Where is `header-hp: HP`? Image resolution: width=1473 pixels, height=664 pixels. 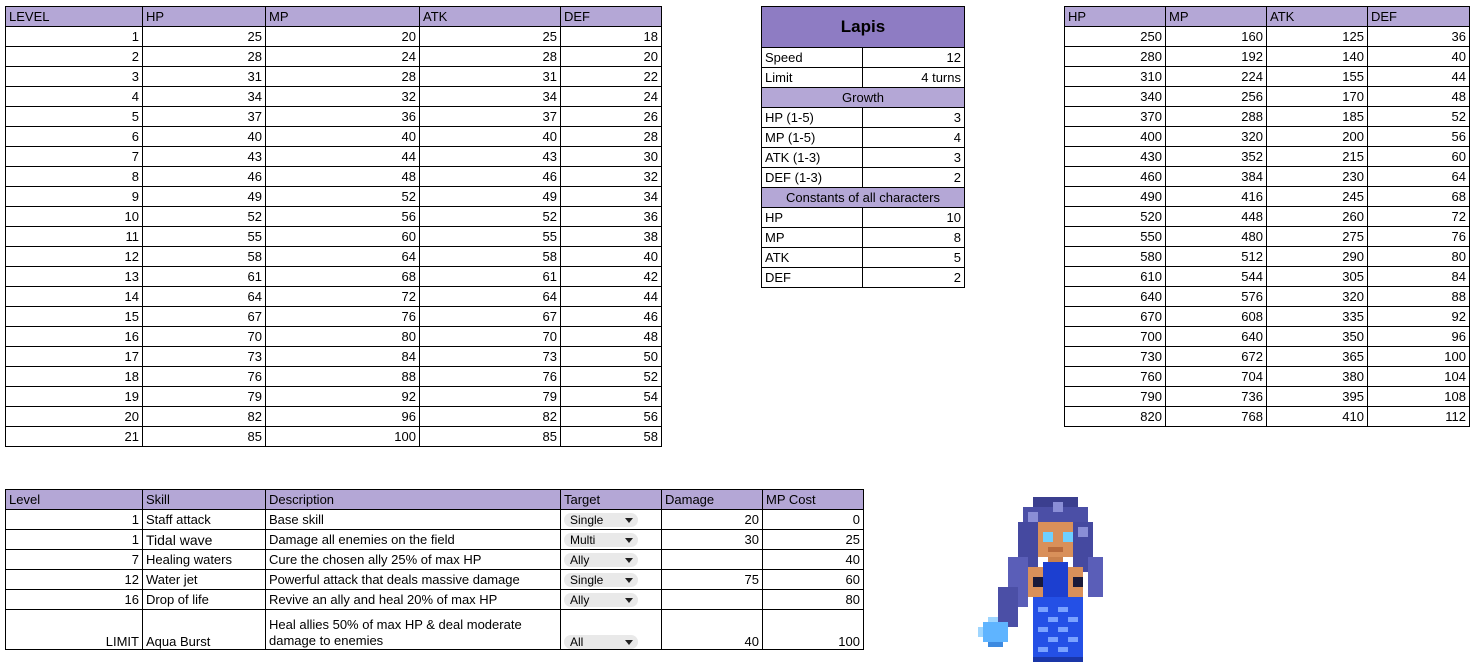
header-hp: HP is located at coordinates (204, 16).